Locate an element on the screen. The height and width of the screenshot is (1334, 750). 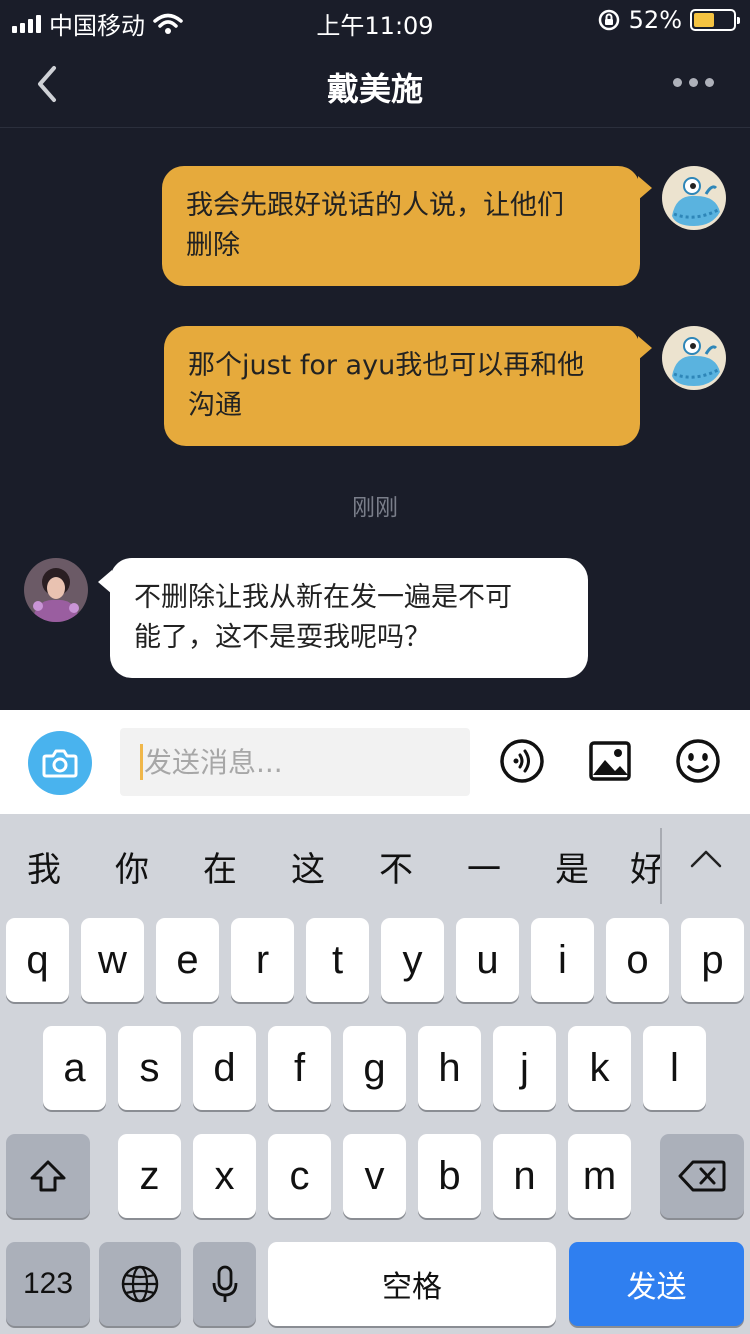
conversation-title: 戴美施 is located at coordinates (374, 89).